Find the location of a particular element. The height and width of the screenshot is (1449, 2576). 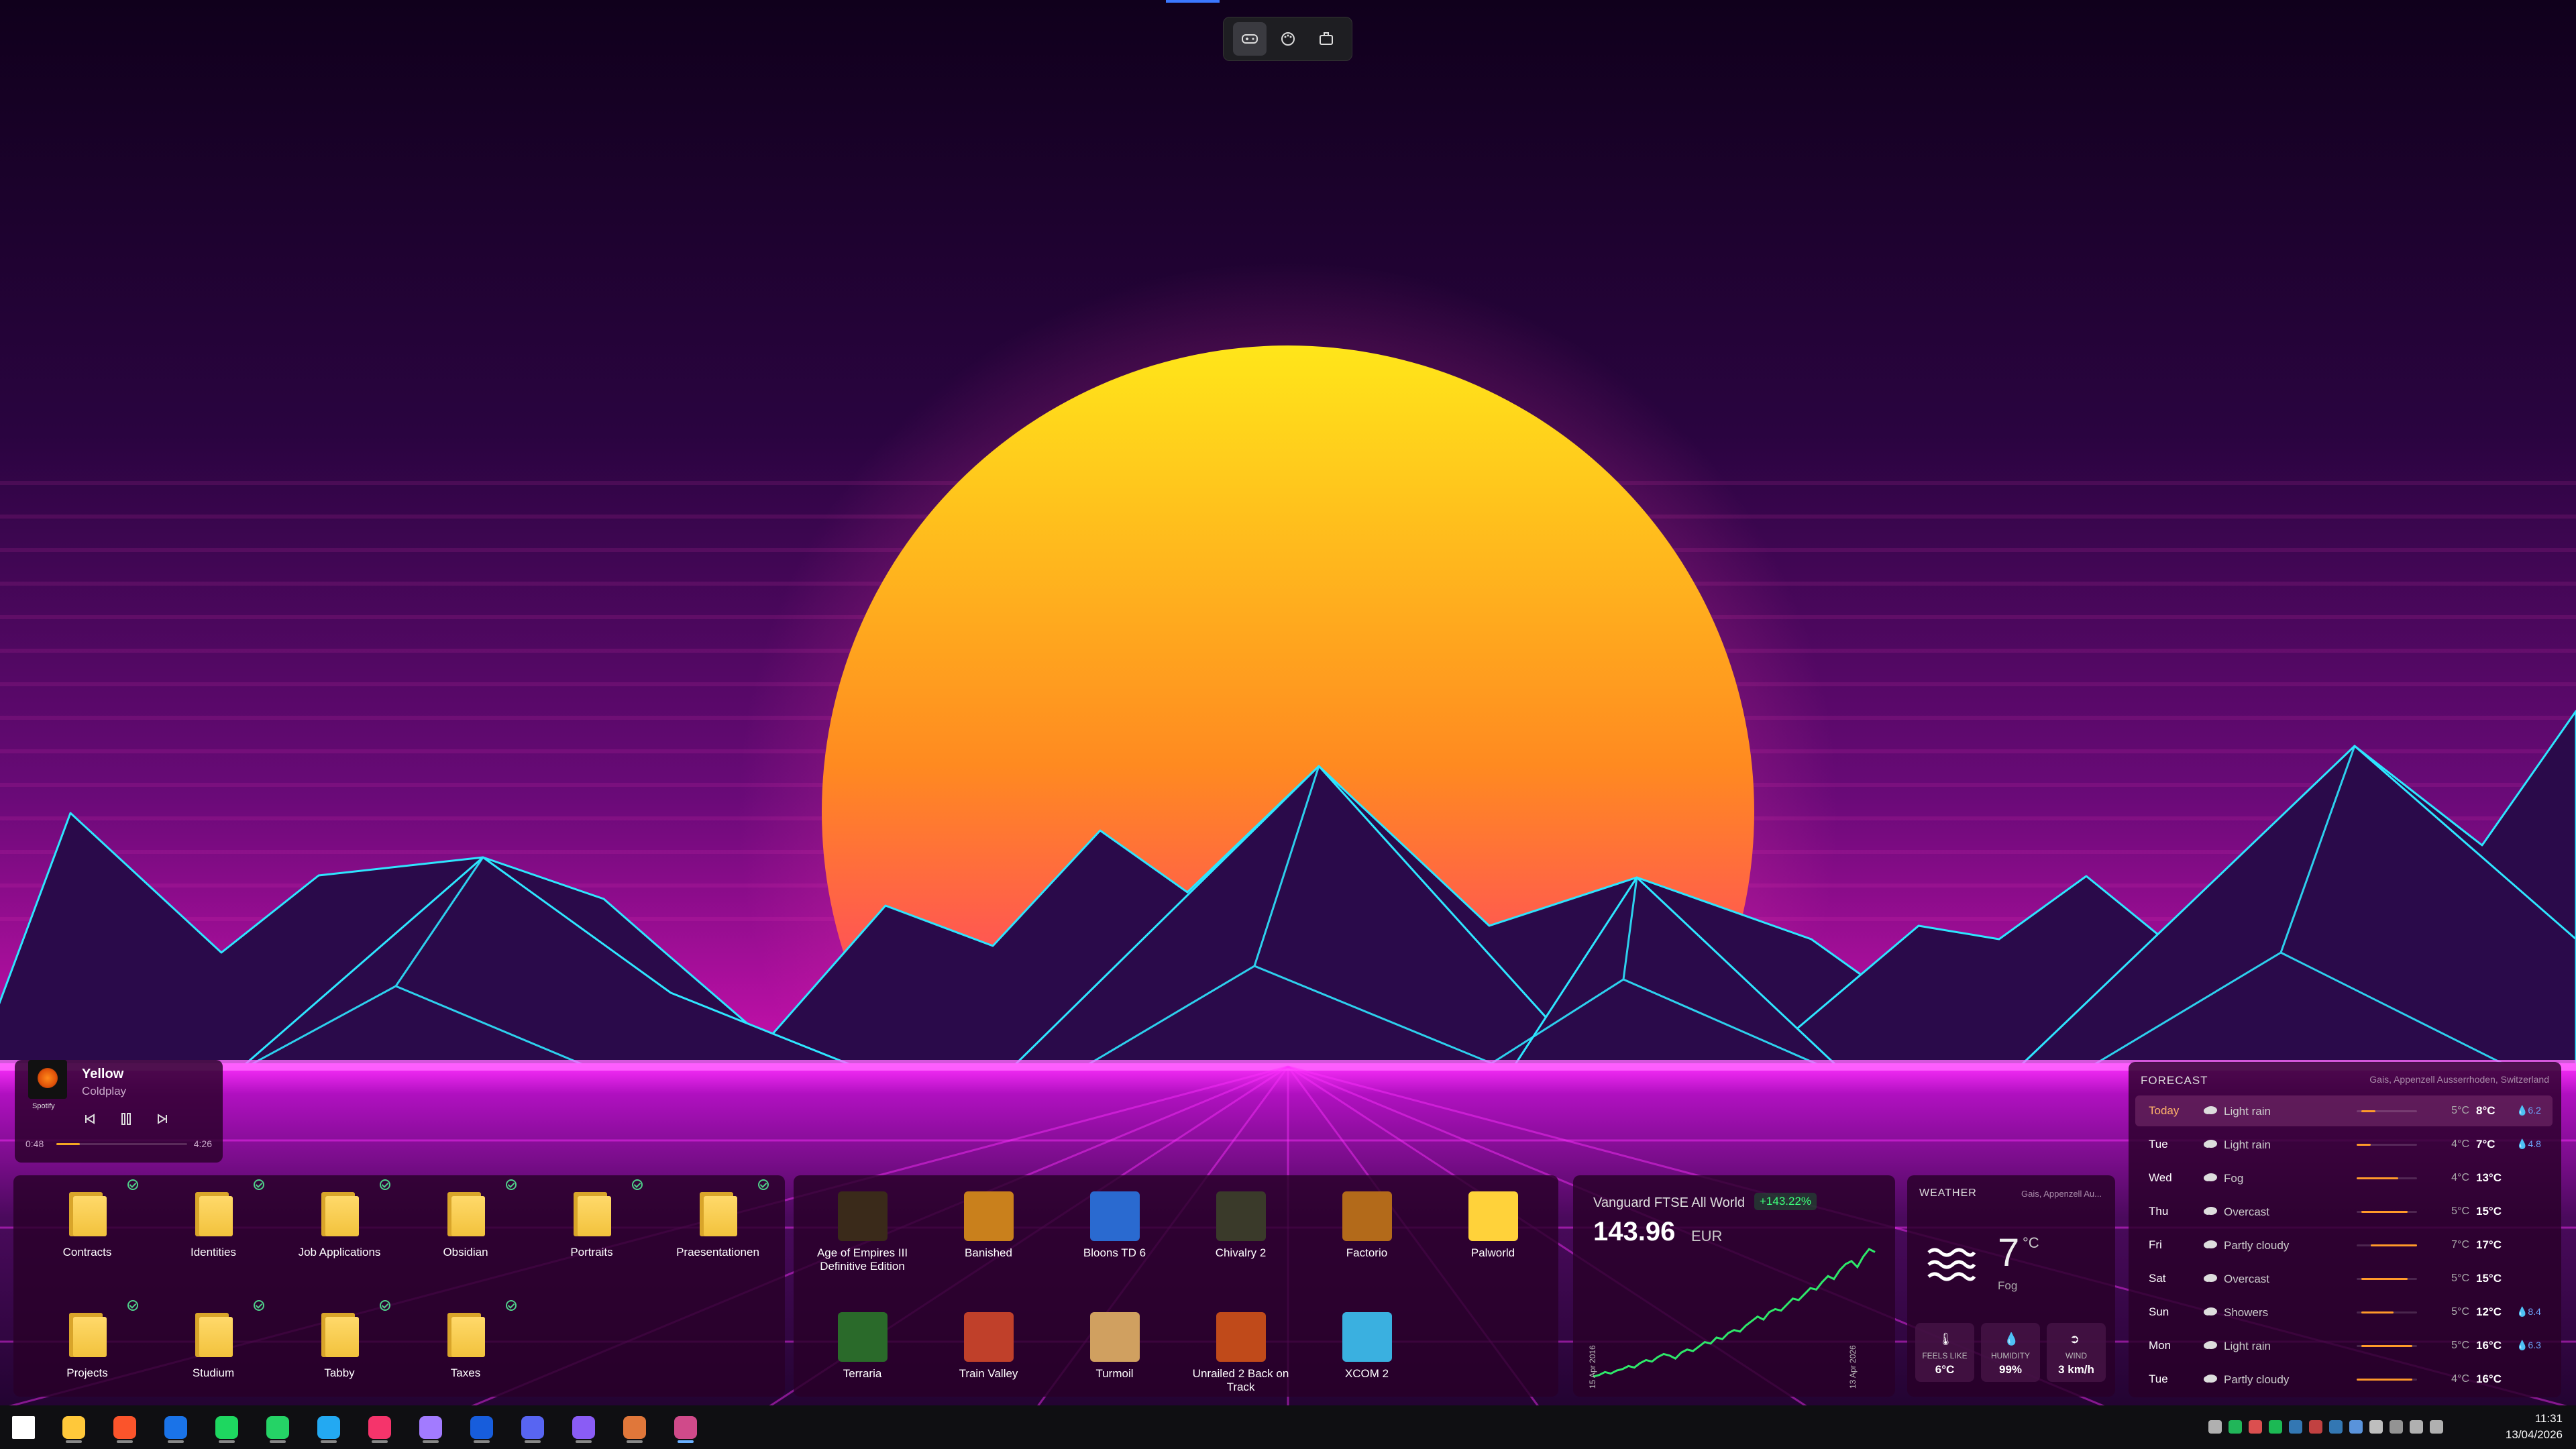

turmoil-icon is located at coordinates (1114, 1337).